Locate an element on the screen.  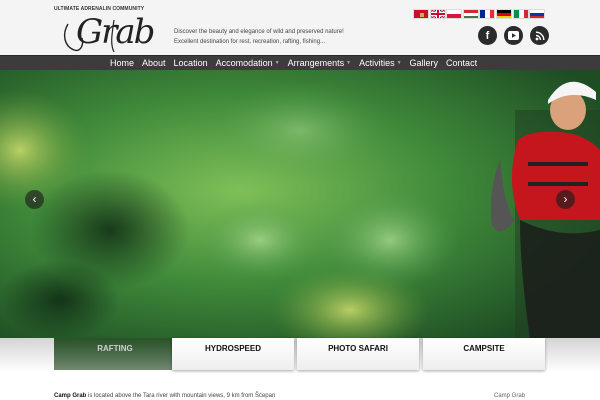
flag-poland-icon is located at coordinates (454, 14).